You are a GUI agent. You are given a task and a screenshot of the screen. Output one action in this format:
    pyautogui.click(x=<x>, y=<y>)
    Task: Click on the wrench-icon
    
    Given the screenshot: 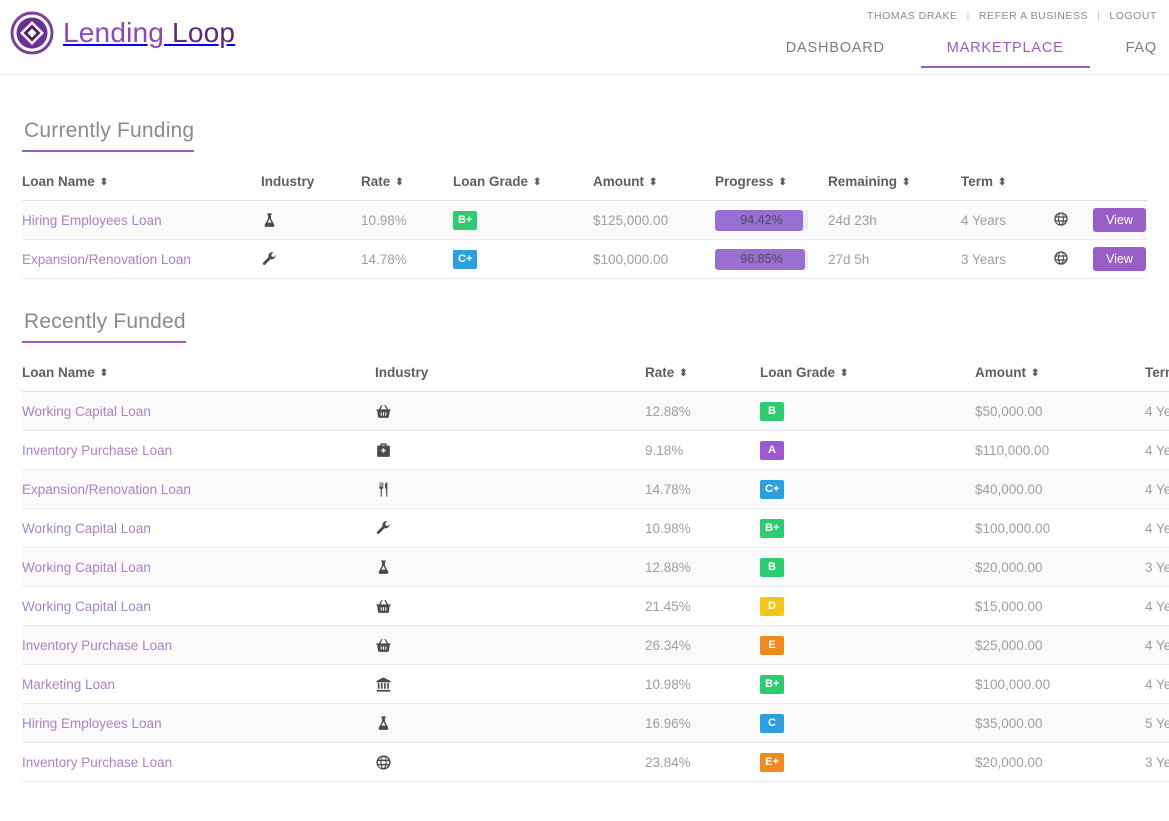 What is the action you would take?
    pyautogui.click(x=269, y=258)
    